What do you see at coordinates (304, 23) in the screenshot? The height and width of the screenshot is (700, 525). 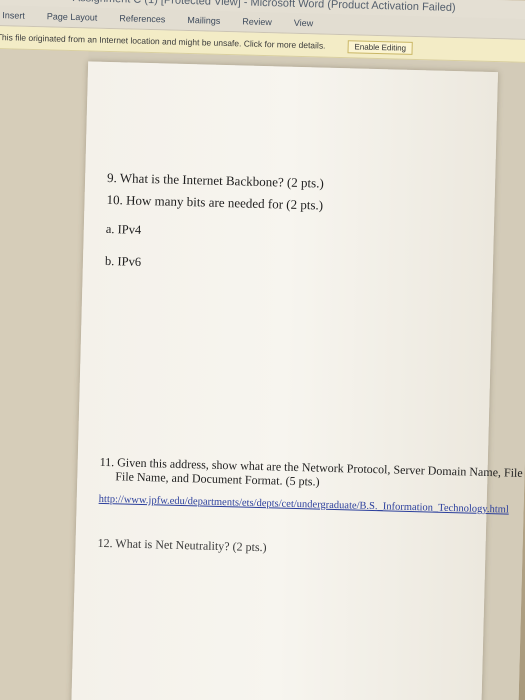 I see `tab-view: View` at bounding box center [304, 23].